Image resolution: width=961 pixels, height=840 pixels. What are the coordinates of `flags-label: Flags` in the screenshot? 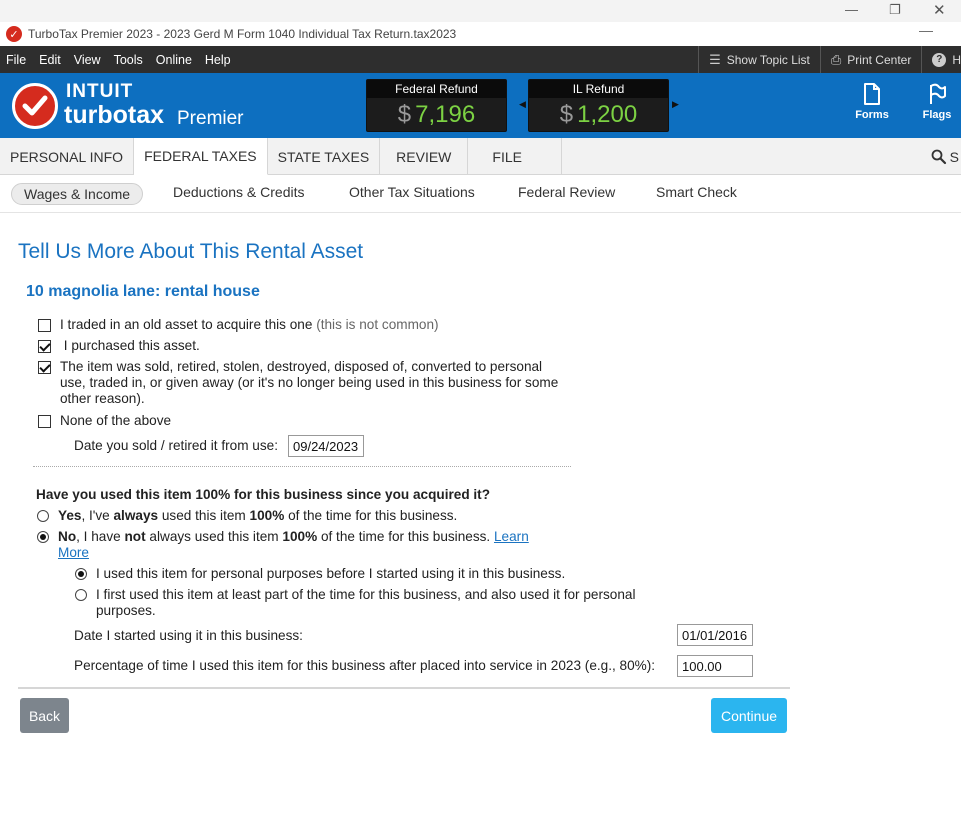 It's located at (937, 115).